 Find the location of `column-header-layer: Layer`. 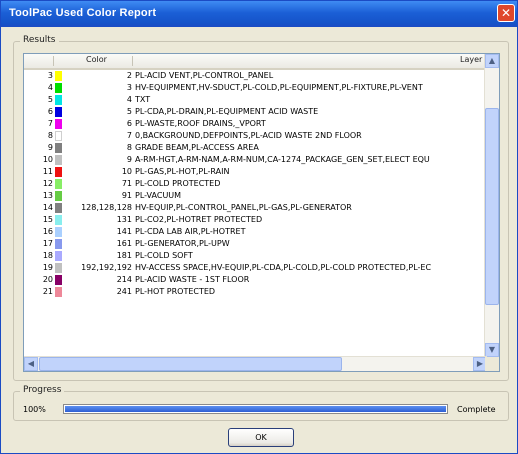

column-header-layer: Layer is located at coordinates (471, 59).